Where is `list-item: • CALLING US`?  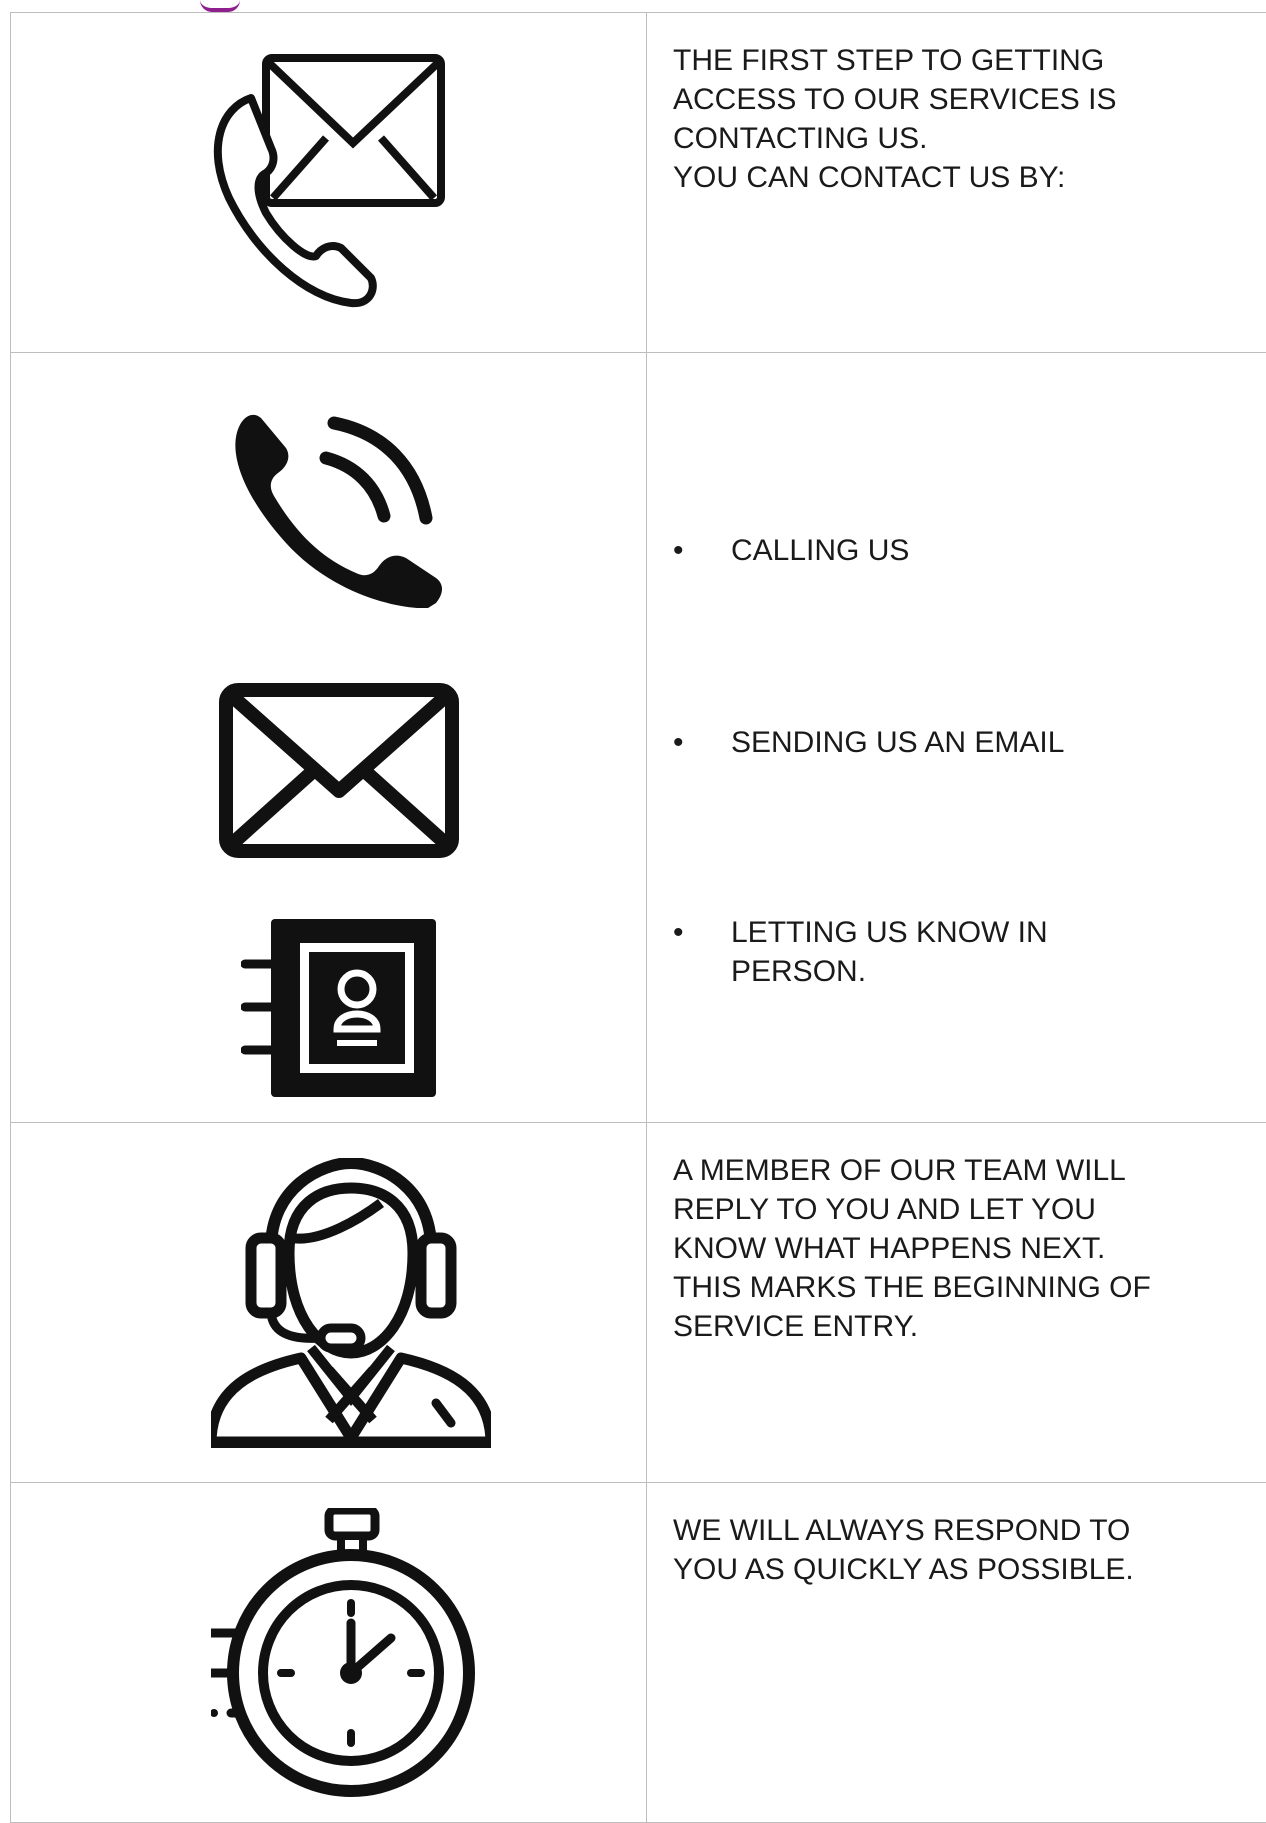
list-item: • CALLING US is located at coordinates (933, 550).